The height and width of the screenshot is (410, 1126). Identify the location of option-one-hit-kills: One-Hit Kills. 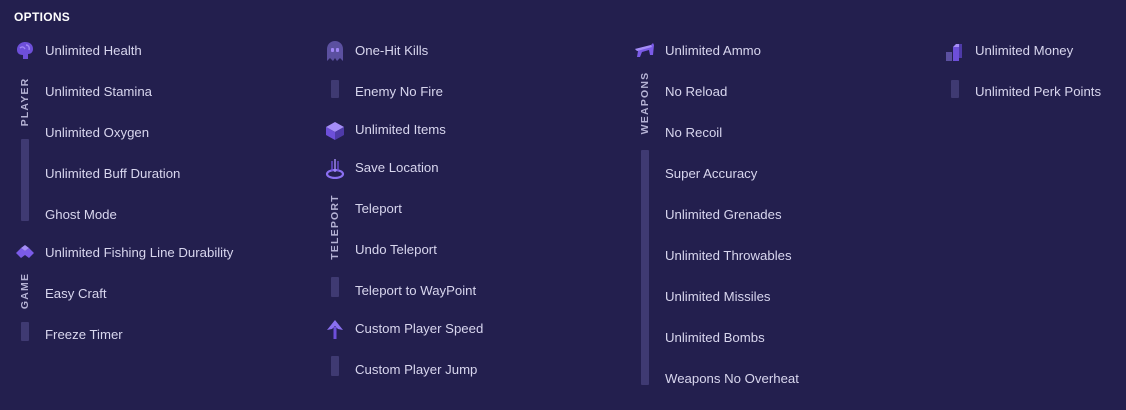
(391, 51).